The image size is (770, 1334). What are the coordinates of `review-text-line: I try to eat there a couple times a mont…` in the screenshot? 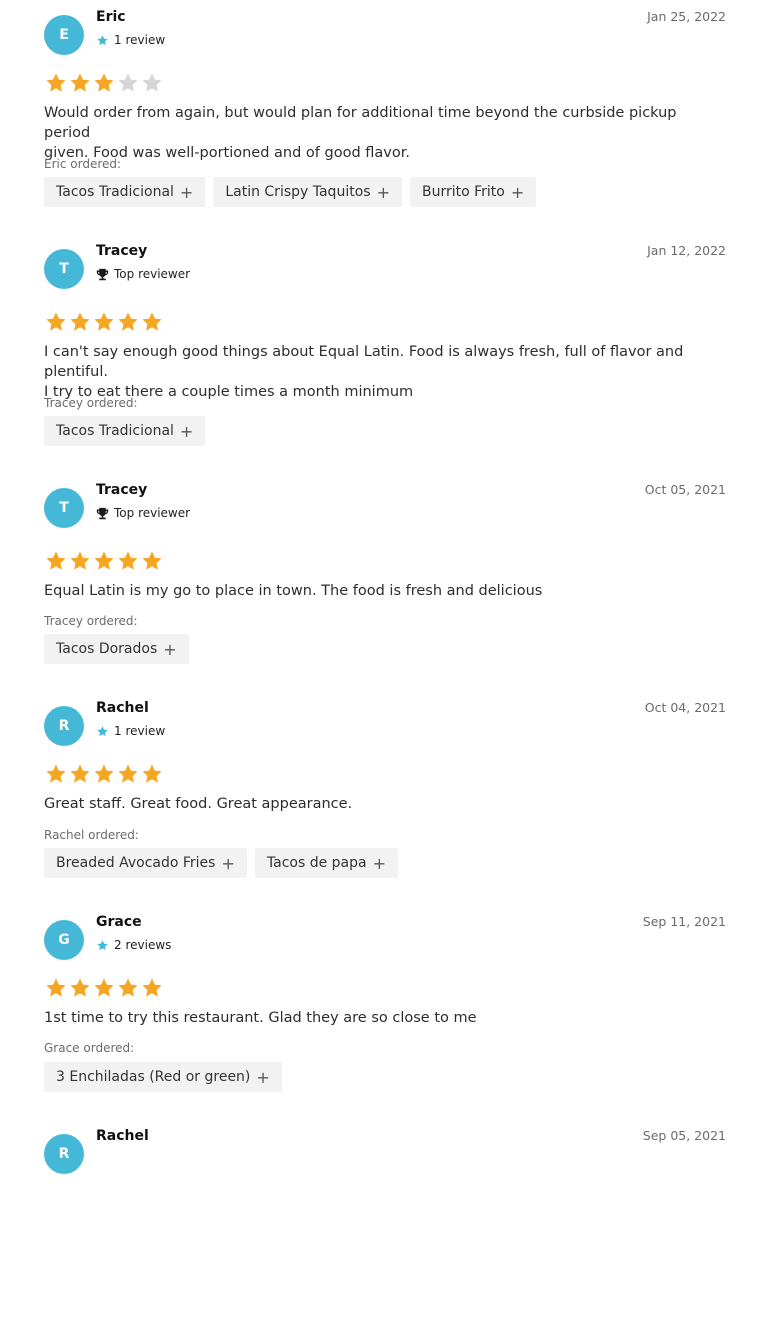 It's located at (229, 392).